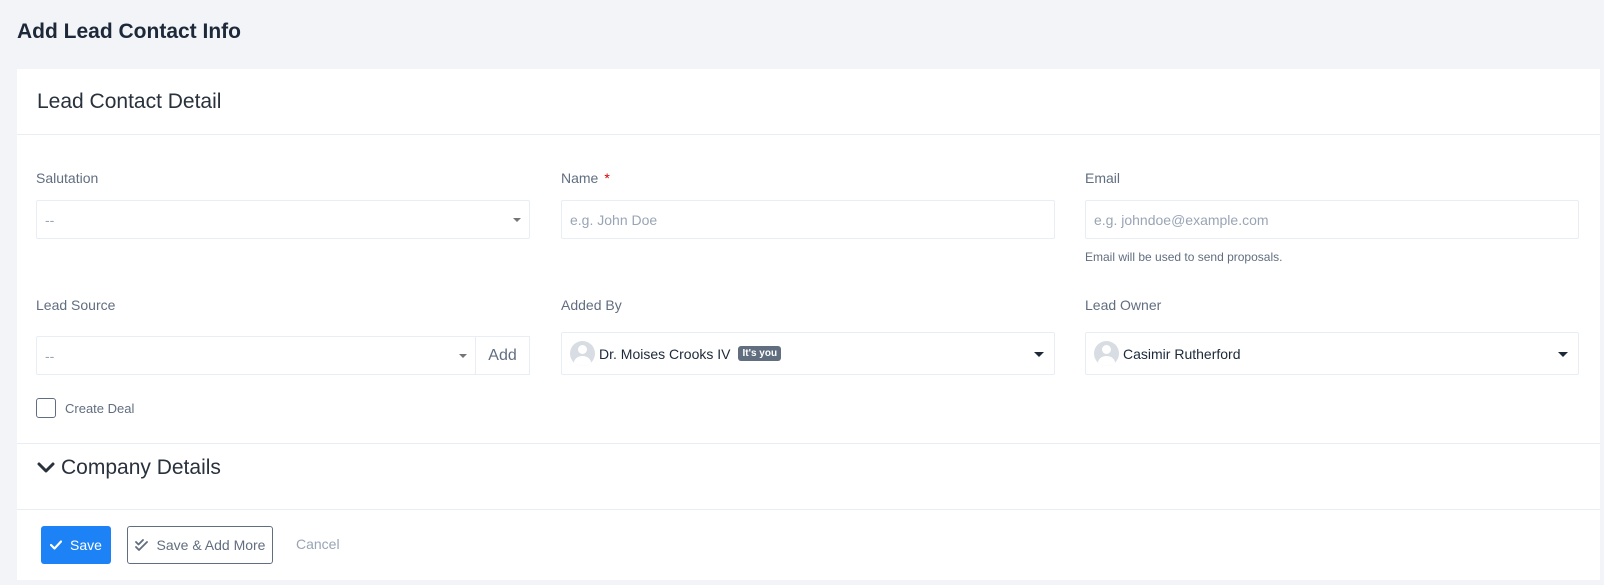 The image size is (1604, 585). What do you see at coordinates (86, 545) in the screenshot?
I see `save-label: Save` at bounding box center [86, 545].